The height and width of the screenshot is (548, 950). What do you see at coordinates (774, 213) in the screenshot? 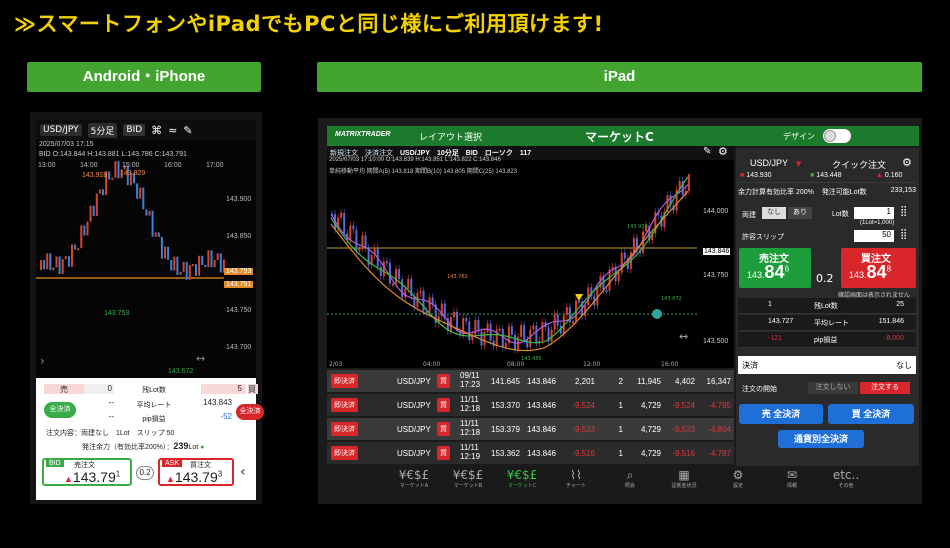
I see `hedge-off-button: なし` at bounding box center [774, 213].